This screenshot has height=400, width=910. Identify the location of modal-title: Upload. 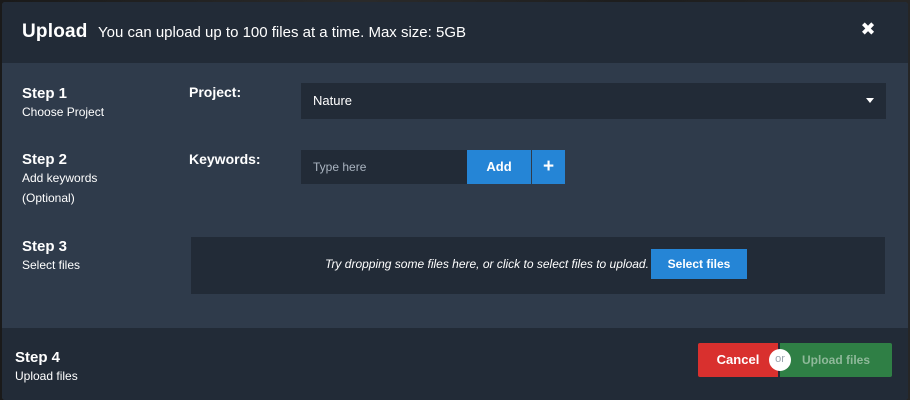
(55, 31).